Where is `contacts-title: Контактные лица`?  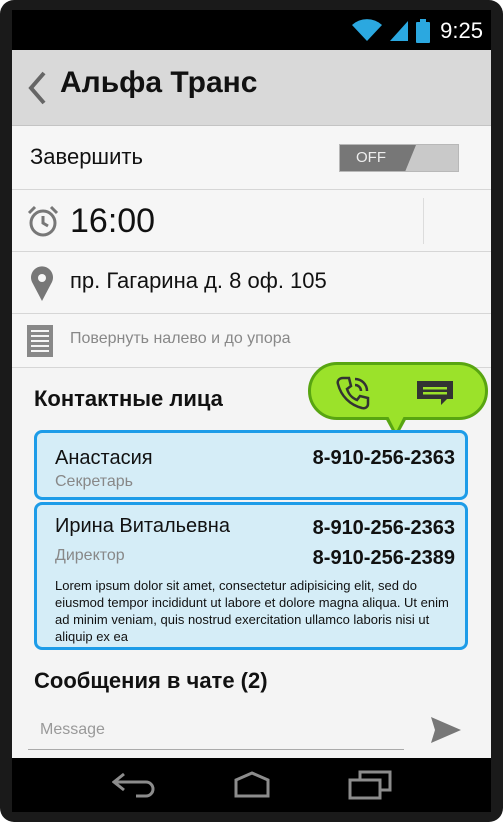
contacts-title: Контактные лица is located at coordinates (128, 398).